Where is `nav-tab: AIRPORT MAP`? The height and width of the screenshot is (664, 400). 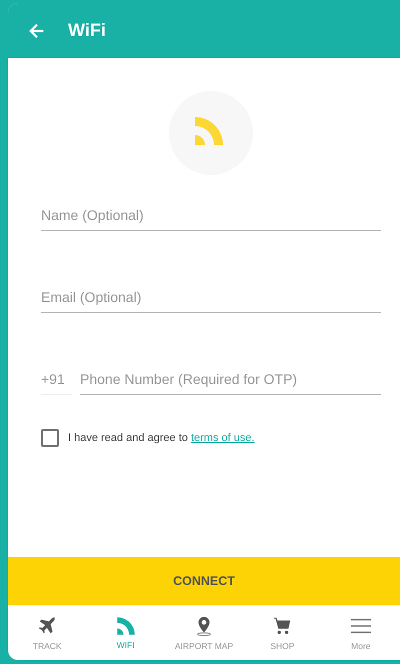 nav-tab: AIRPORT MAP is located at coordinates (204, 633).